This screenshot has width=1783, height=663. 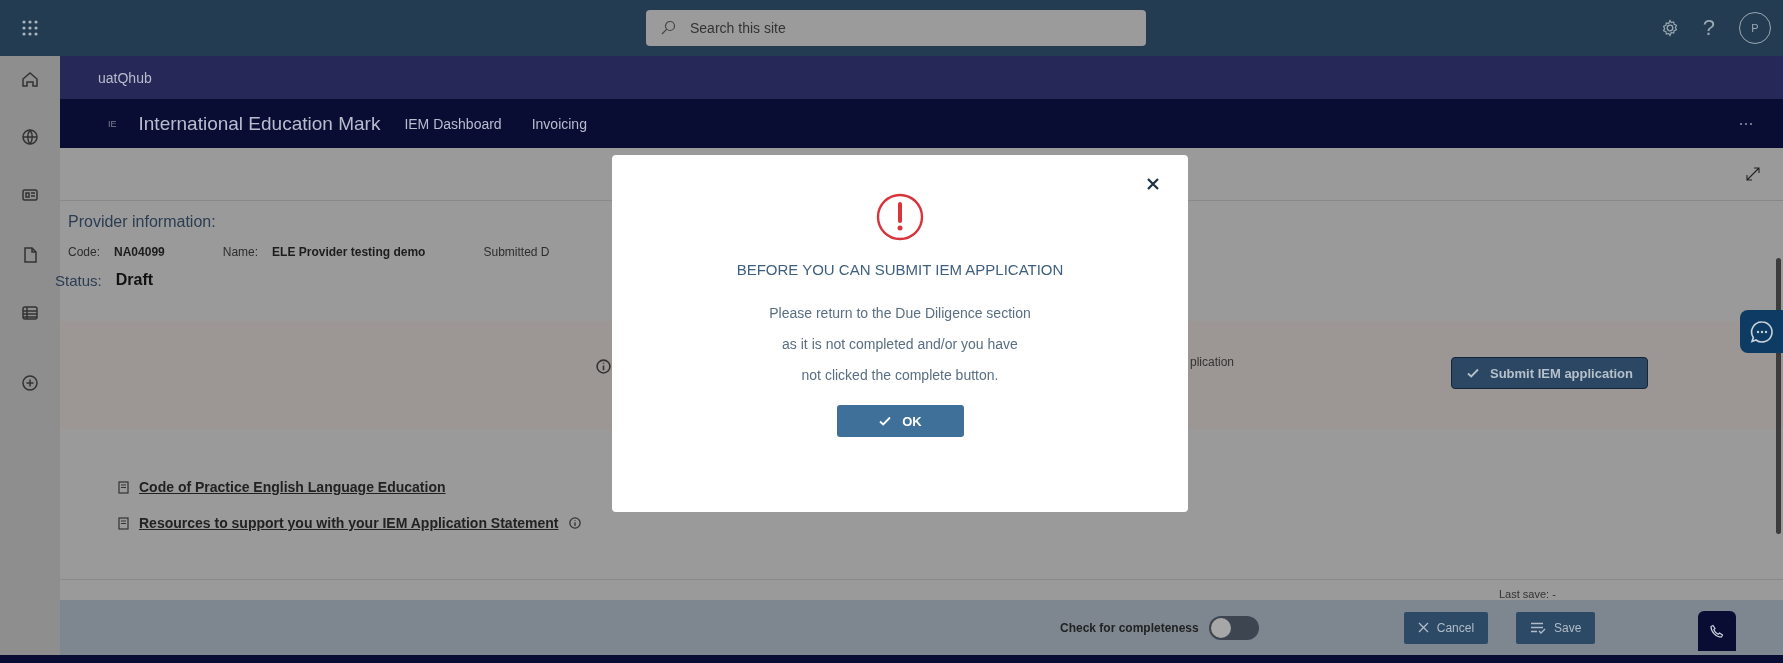 I want to click on expand-icon, so click(x=1753, y=174).